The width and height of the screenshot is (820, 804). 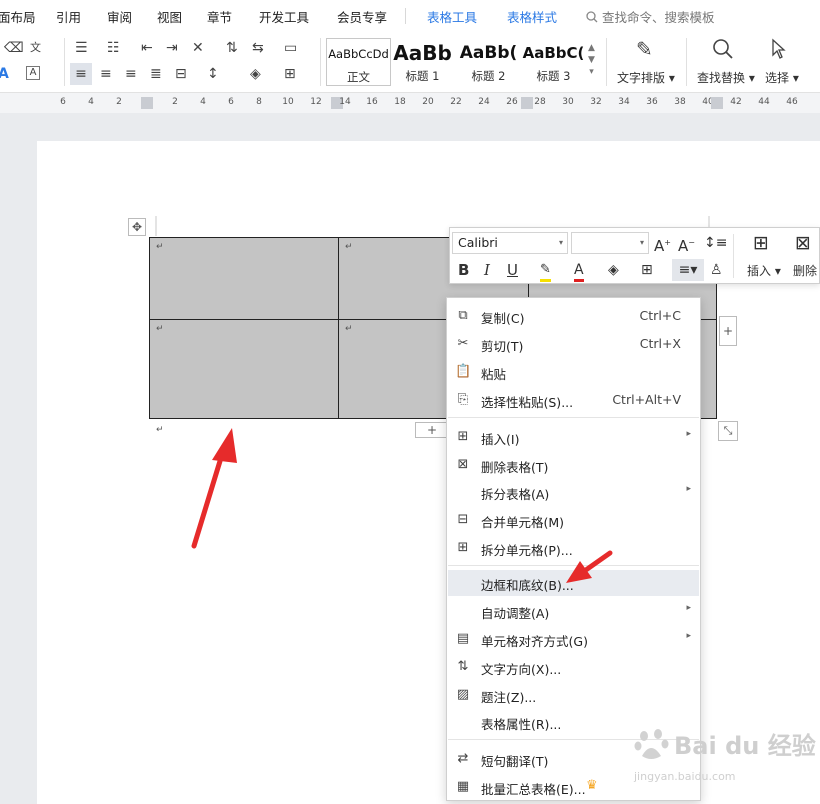 What do you see at coordinates (106, 74) in the screenshot?
I see `align-center-icon: ≡` at bounding box center [106, 74].